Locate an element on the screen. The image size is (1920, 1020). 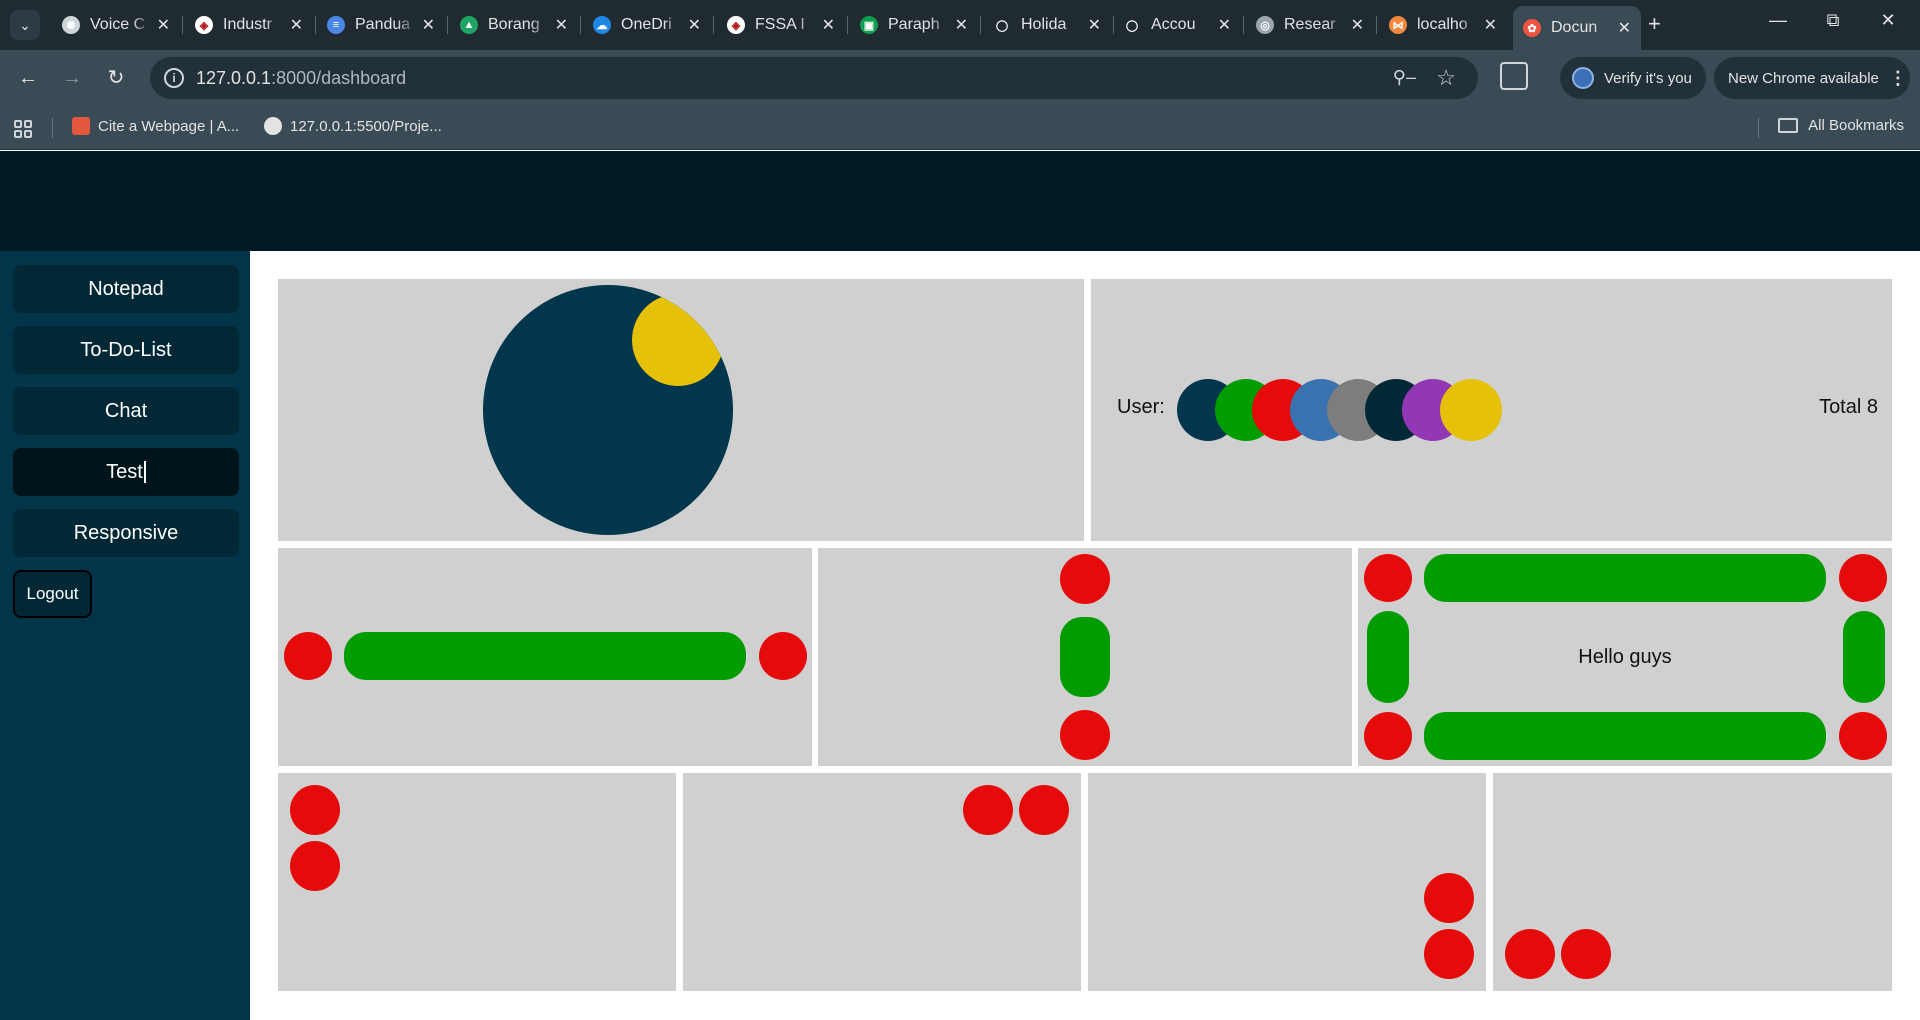
tab-8: ◯ Holida ✕ is located at coordinates (1047, 25).